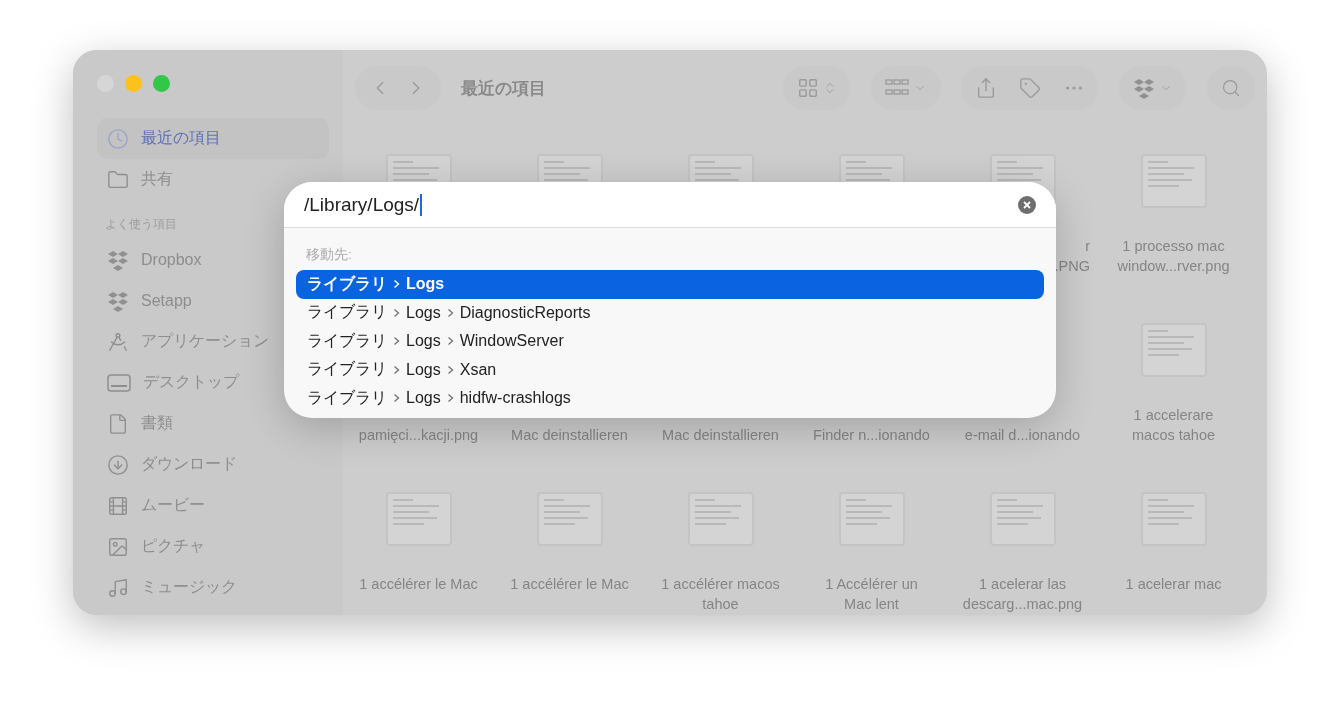 The height and width of the screenshot is (712, 1340). What do you see at coordinates (118, 505) in the screenshot?
I see `film-icon` at bounding box center [118, 505].